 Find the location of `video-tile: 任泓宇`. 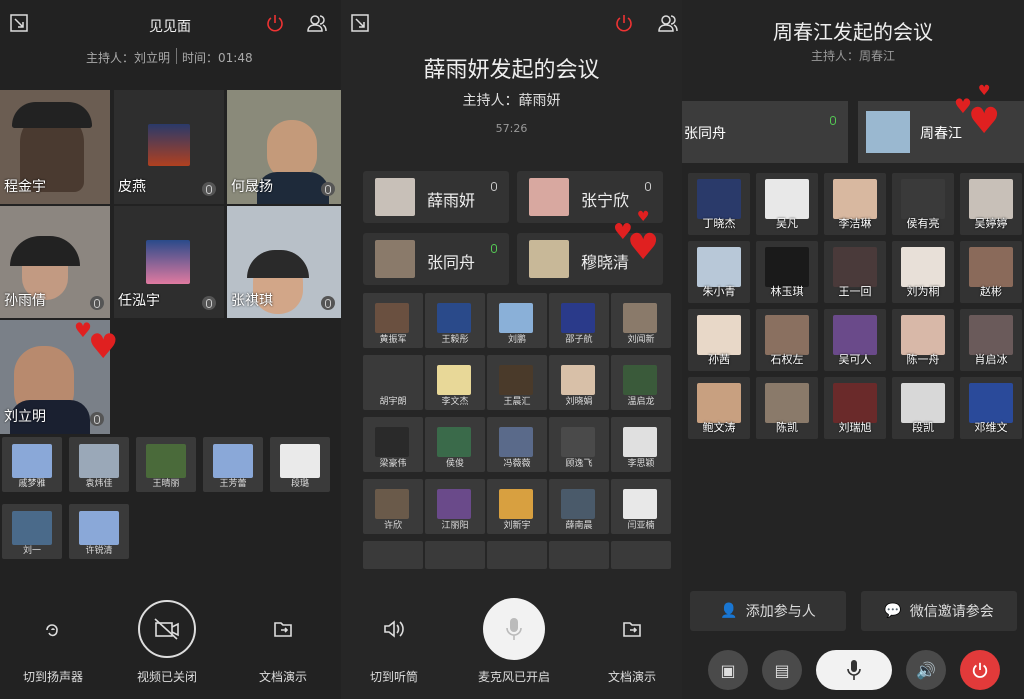

video-tile: 任泓宇 is located at coordinates (169, 262).